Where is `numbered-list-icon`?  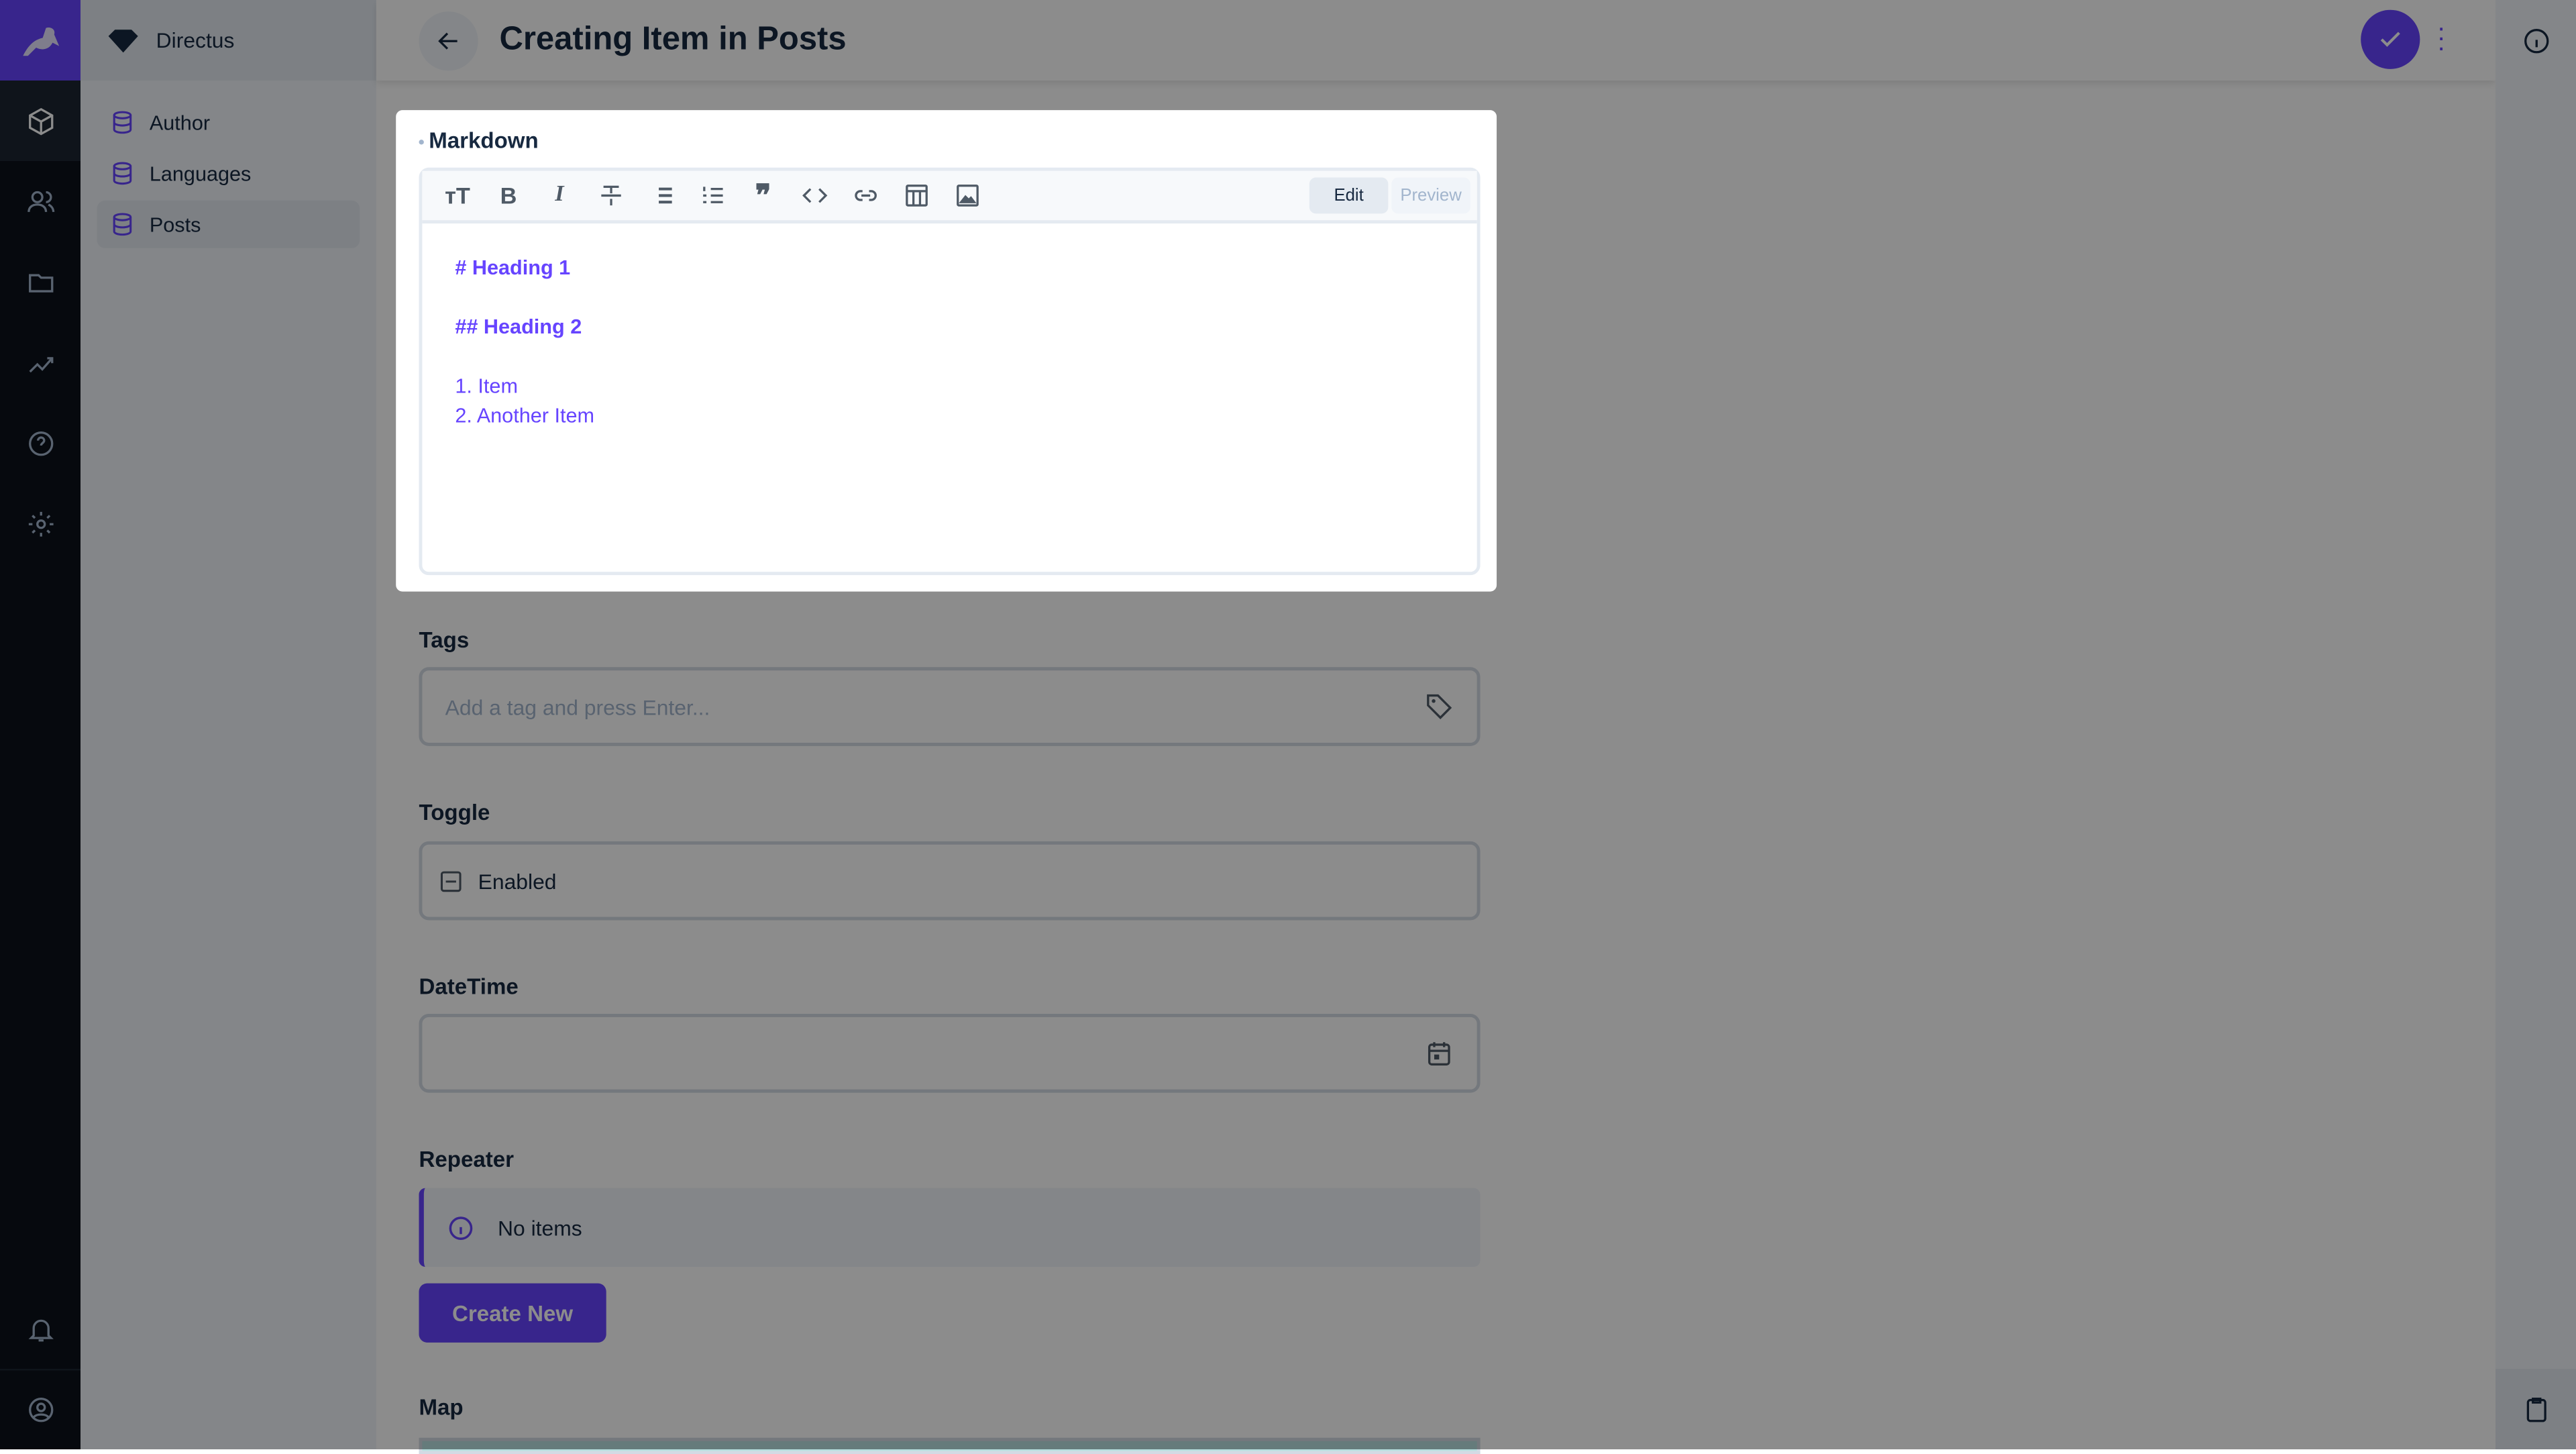
numbered-list-icon is located at coordinates (712, 195).